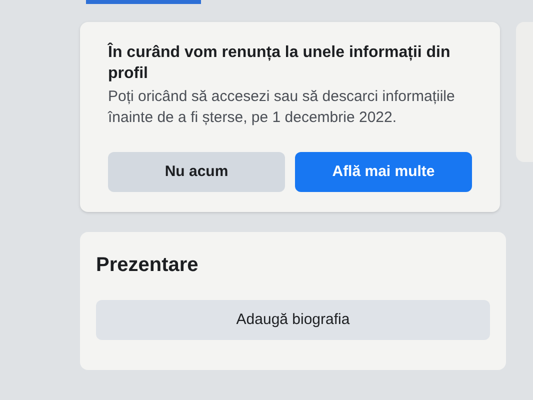 This screenshot has height=400, width=533. I want to click on add-bio-button: Adaugă biografia, so click(293, 320).